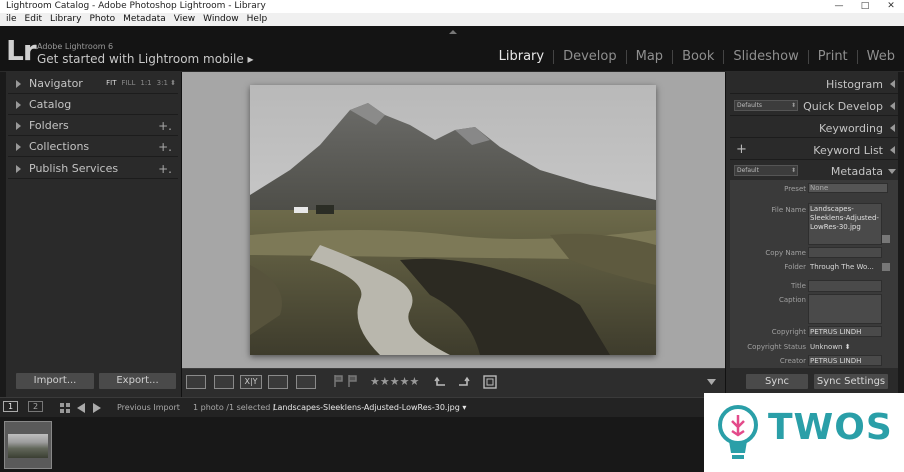 The width and height of the screenshot is (904, 472). Describe the element at coordinates (221, 19) in the screenshot. I see `menu-window: Window` at that location.